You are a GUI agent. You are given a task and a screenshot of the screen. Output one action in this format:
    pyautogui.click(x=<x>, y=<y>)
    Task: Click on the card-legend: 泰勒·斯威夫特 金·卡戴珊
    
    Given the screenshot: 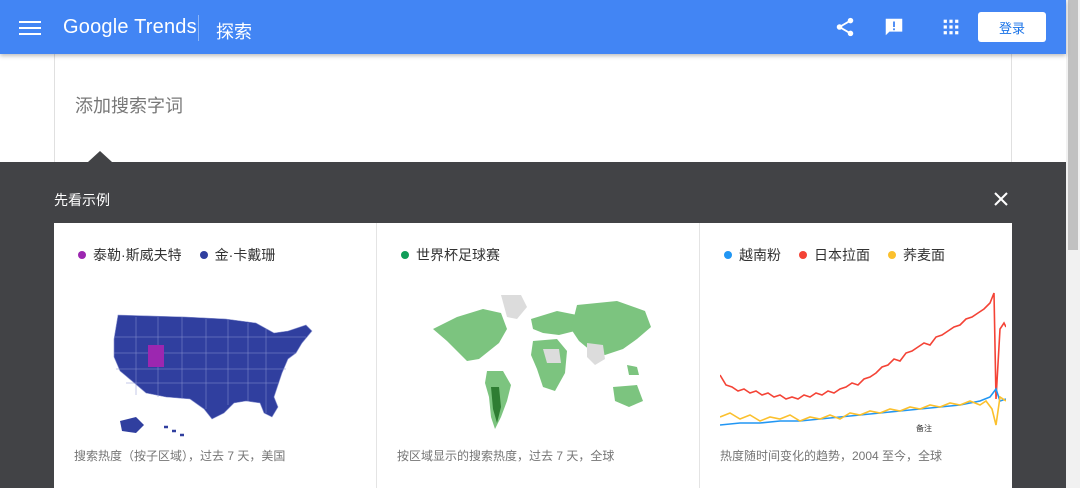 What is the action you would take?
    pyautogui.click(x=176, y=255)
    